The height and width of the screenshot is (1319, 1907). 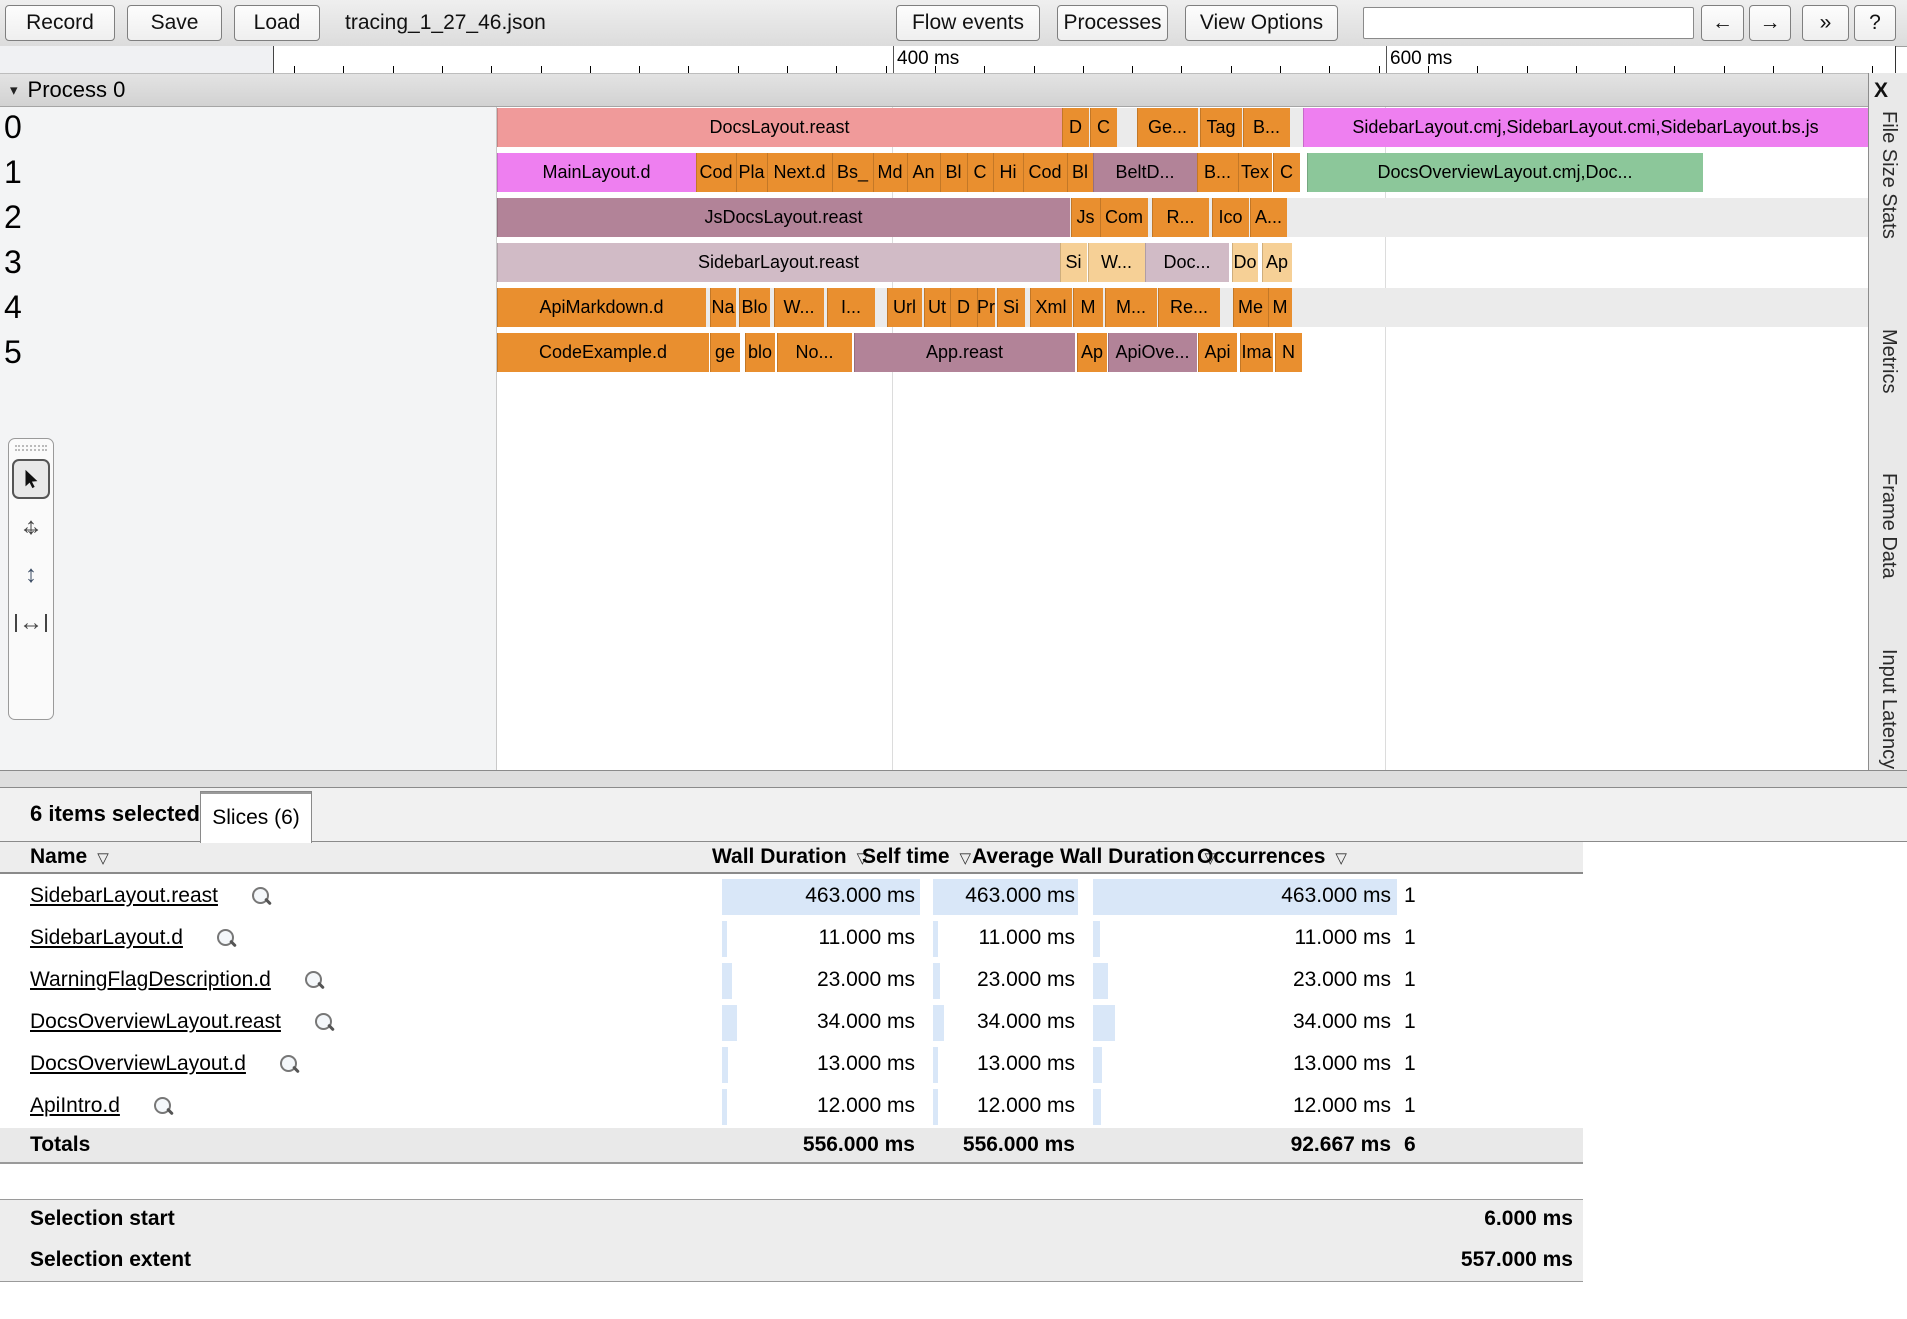 I want to click on trace-slice: SidebarLayout.reast, so click(x=778, y=262).